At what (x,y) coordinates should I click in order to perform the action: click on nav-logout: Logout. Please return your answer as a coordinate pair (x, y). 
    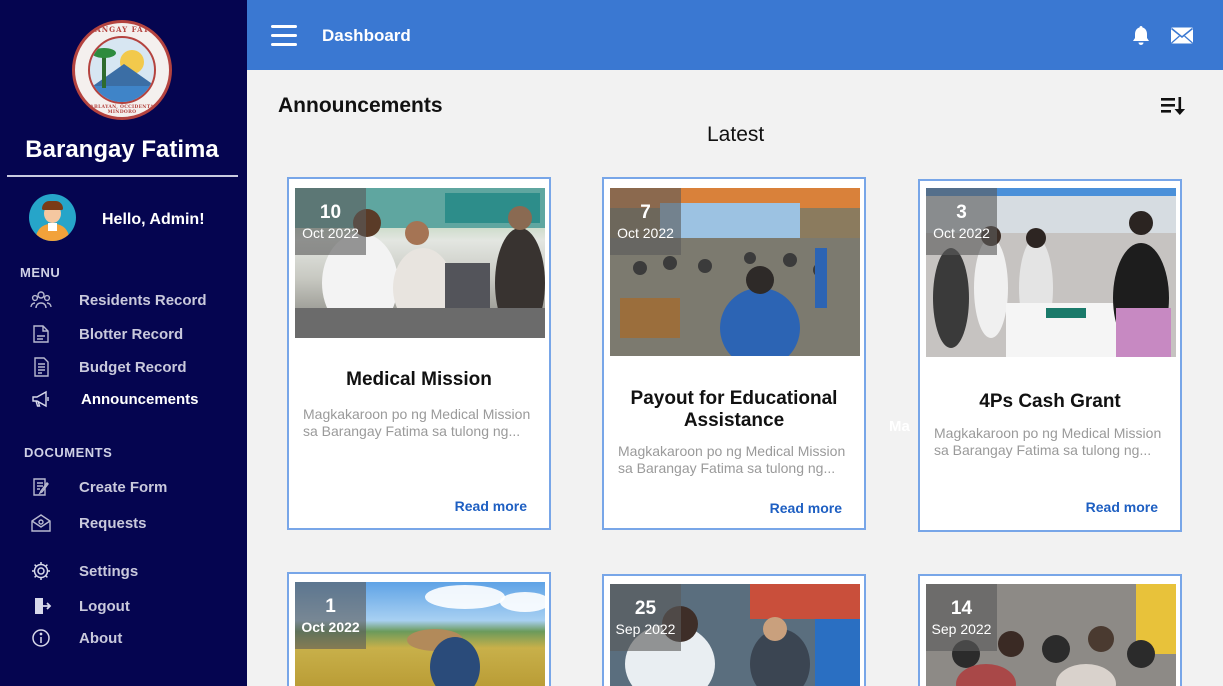
    Looking at the image, I should click on (80, 606).